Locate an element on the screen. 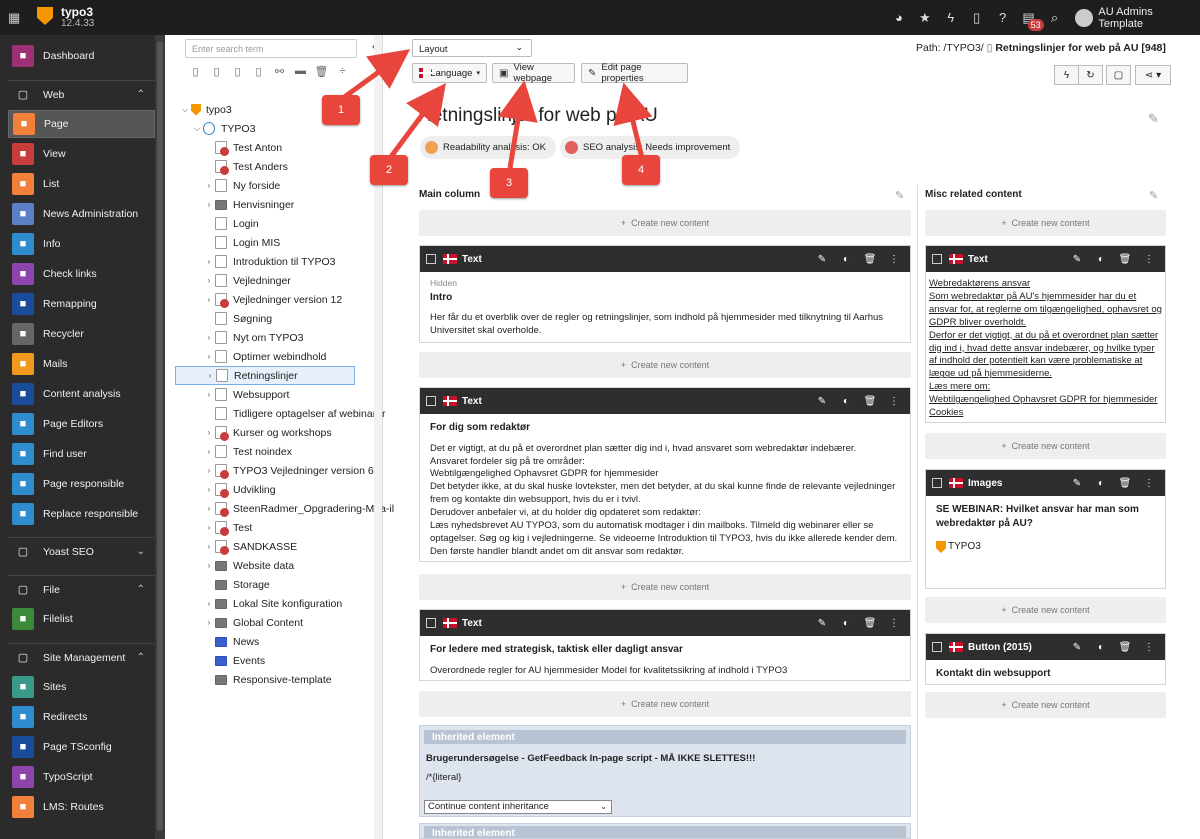  module-item-15: ■ Replace responsible is located at coordinates (81, 514).